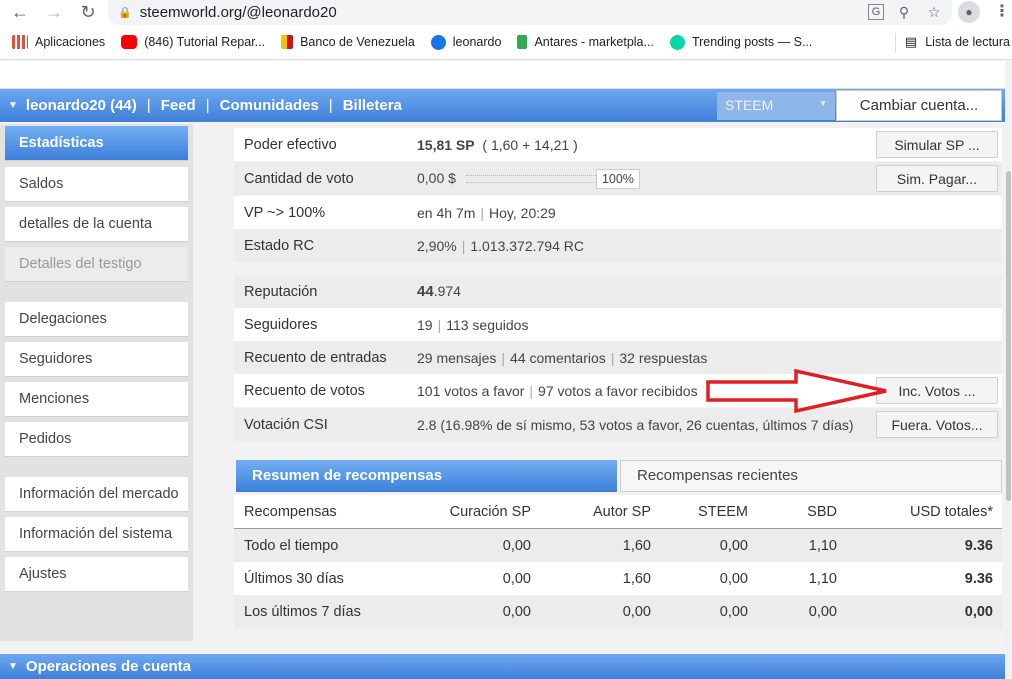 The height and width of the screenshot is (679, 1012). What do you see at coordinates (281, 291) in the screenshot?
I see `stat-label: Reputación` at bounding box center [281, 291].